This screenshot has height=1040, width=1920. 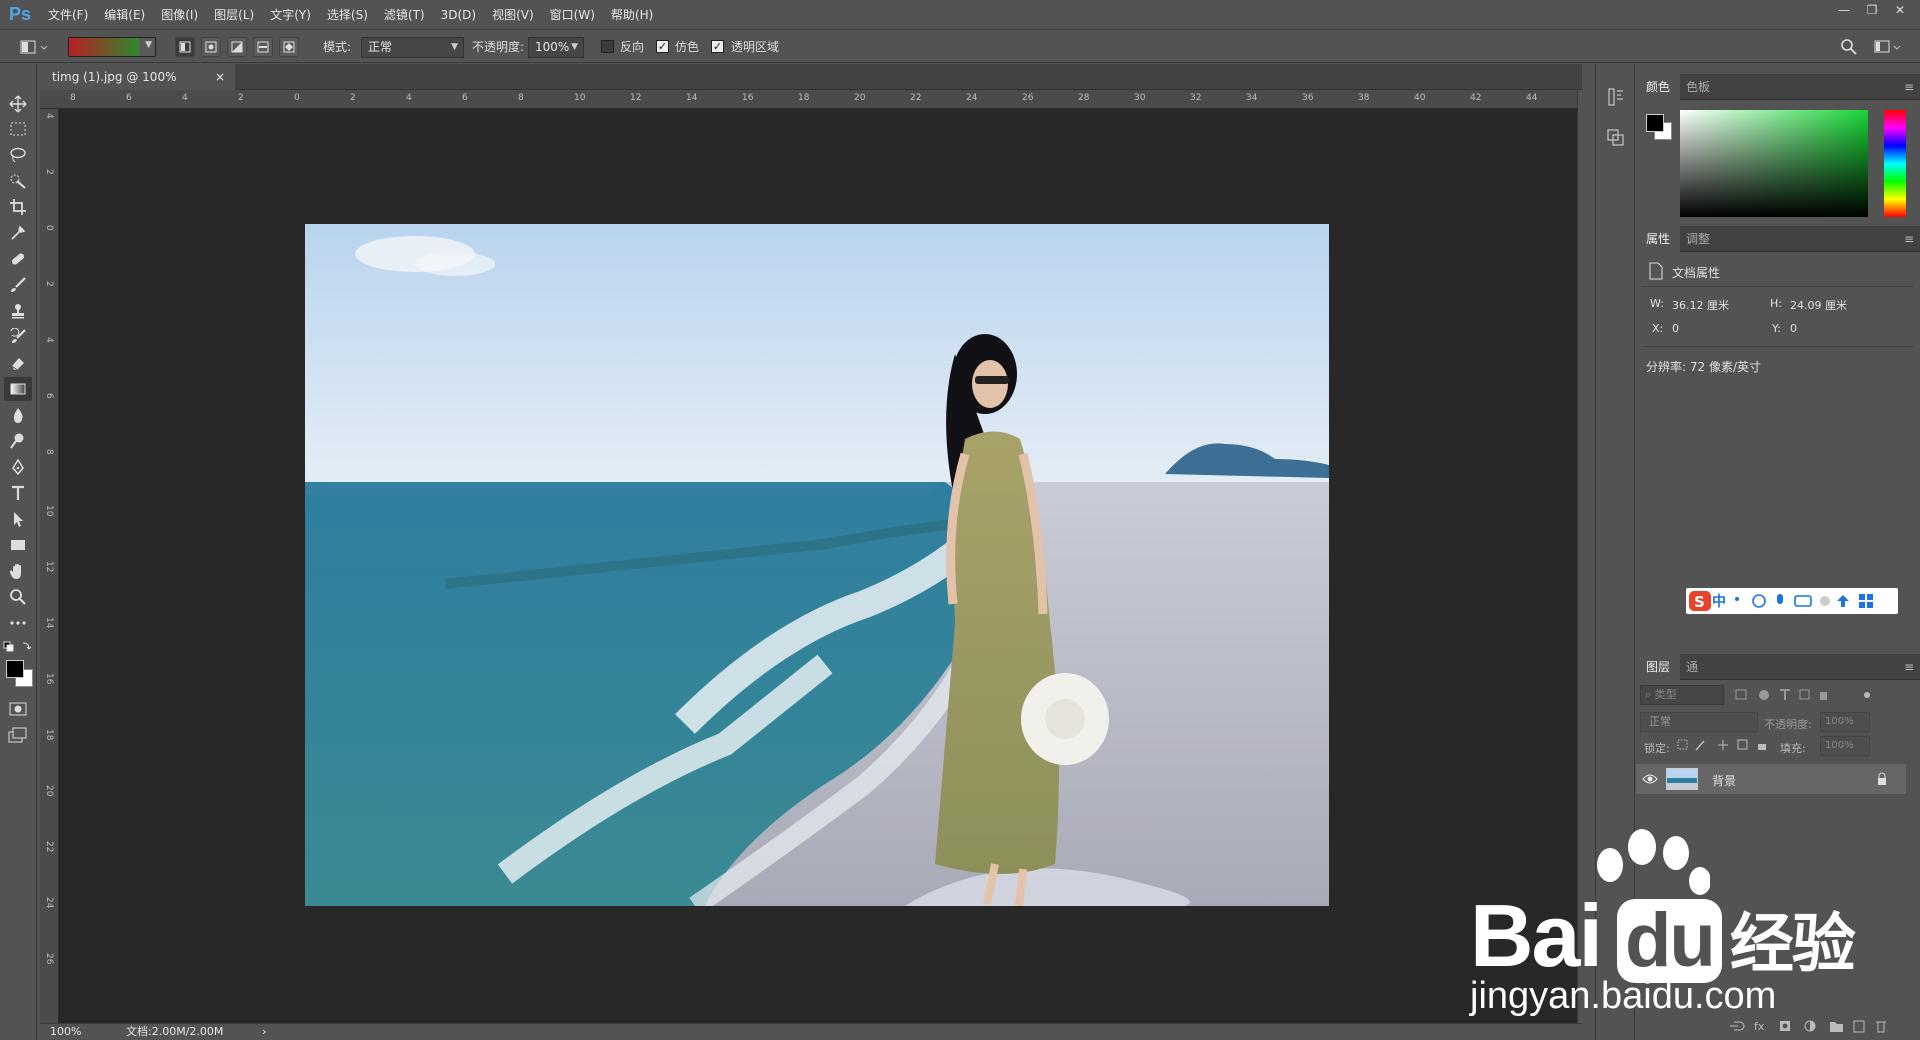 What do you see at coordinates (18, 545) in the screenshot?
I see `rectangle-tool` at bounding box center [18, 545].